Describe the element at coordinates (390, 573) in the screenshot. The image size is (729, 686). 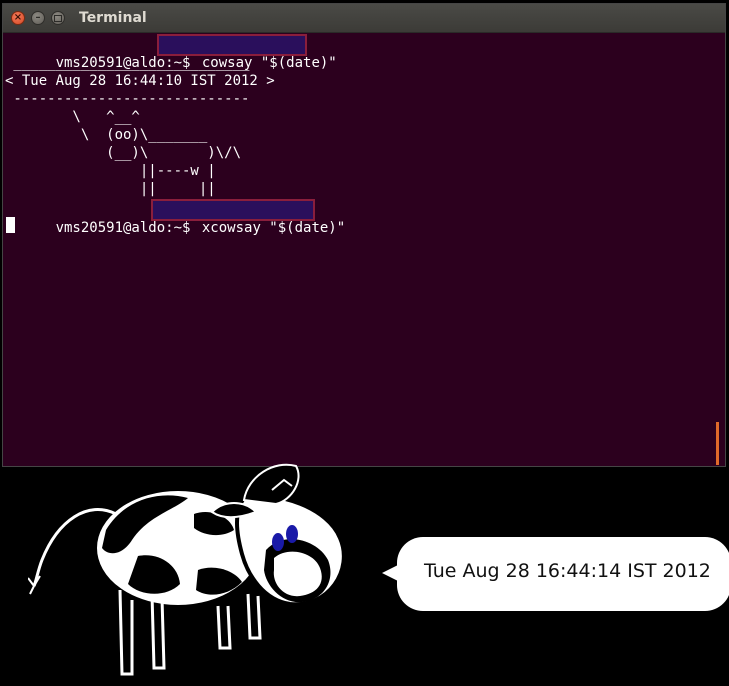
I see `speech-bubble-tail` at that location.